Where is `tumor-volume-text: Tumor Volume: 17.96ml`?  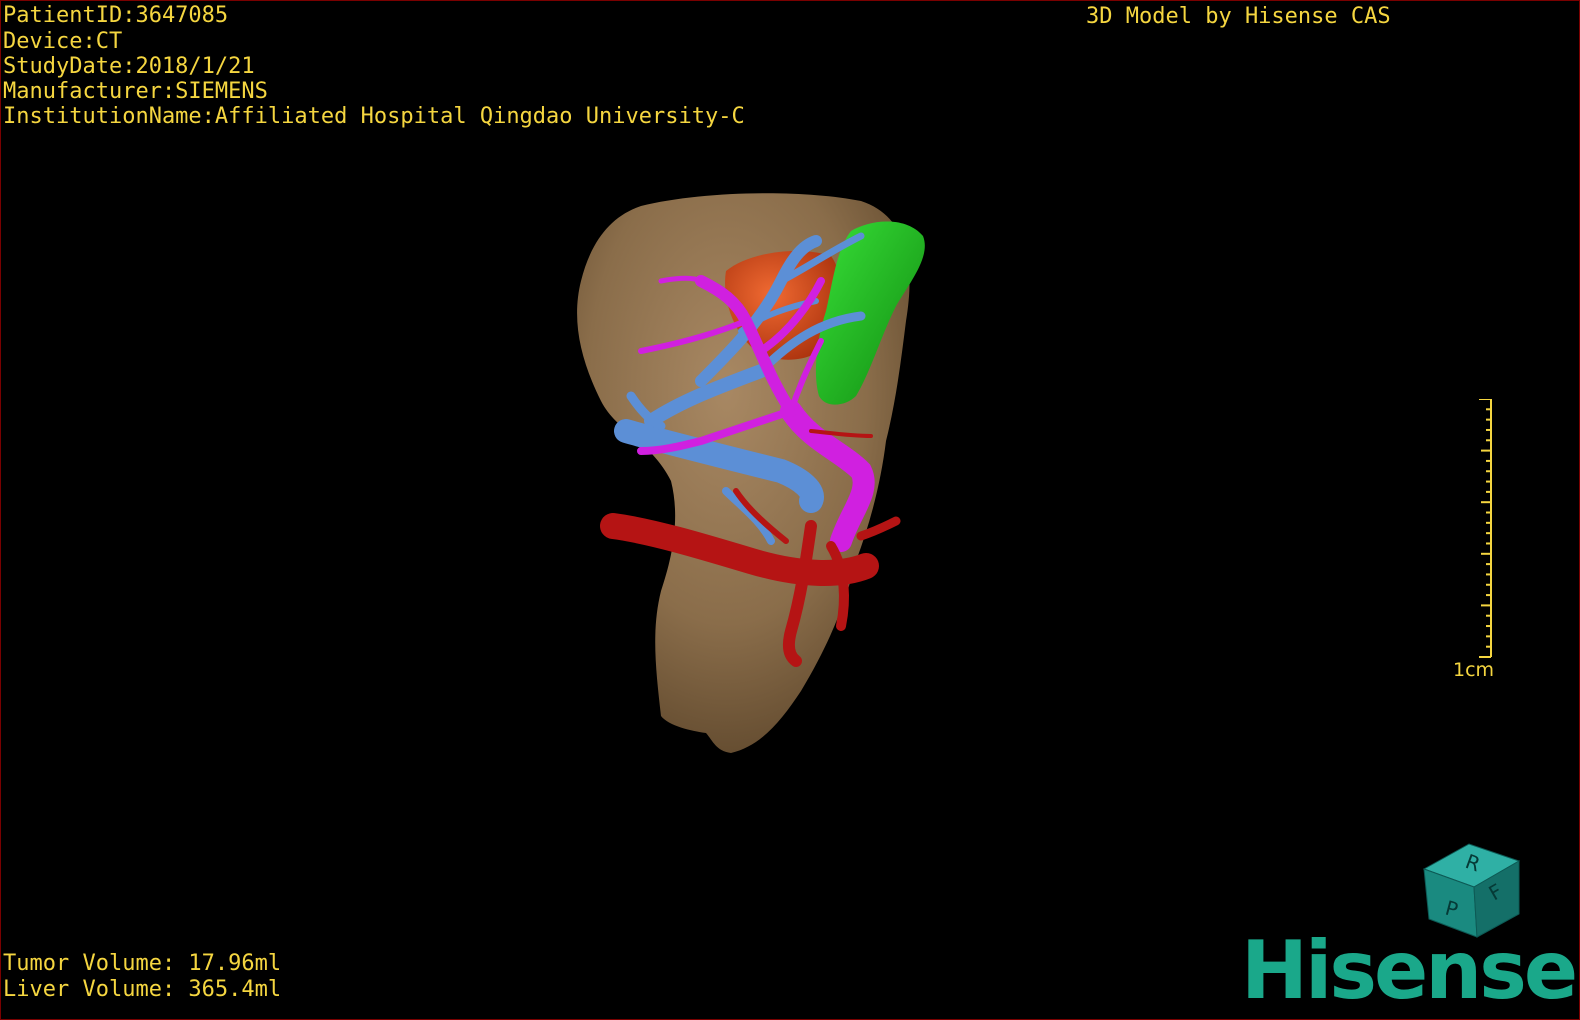
tumor-volume-text: Tumor Volume: 17.96ml is located at coordinates (142, 963).